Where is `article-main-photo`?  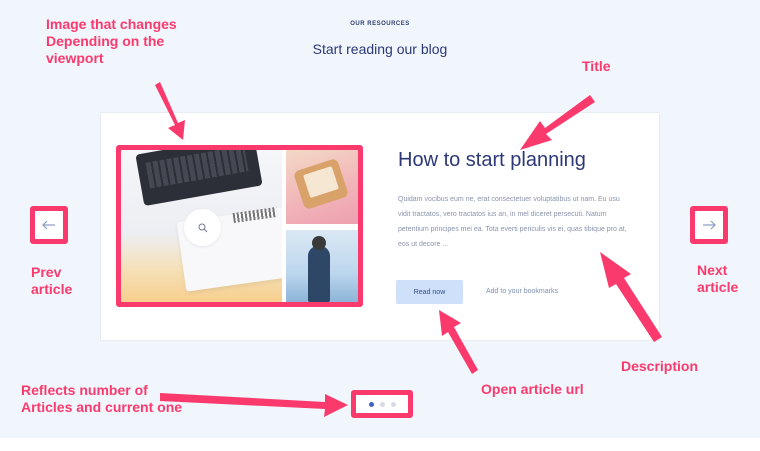 article-main-photo is located at coordinates (201, 226).